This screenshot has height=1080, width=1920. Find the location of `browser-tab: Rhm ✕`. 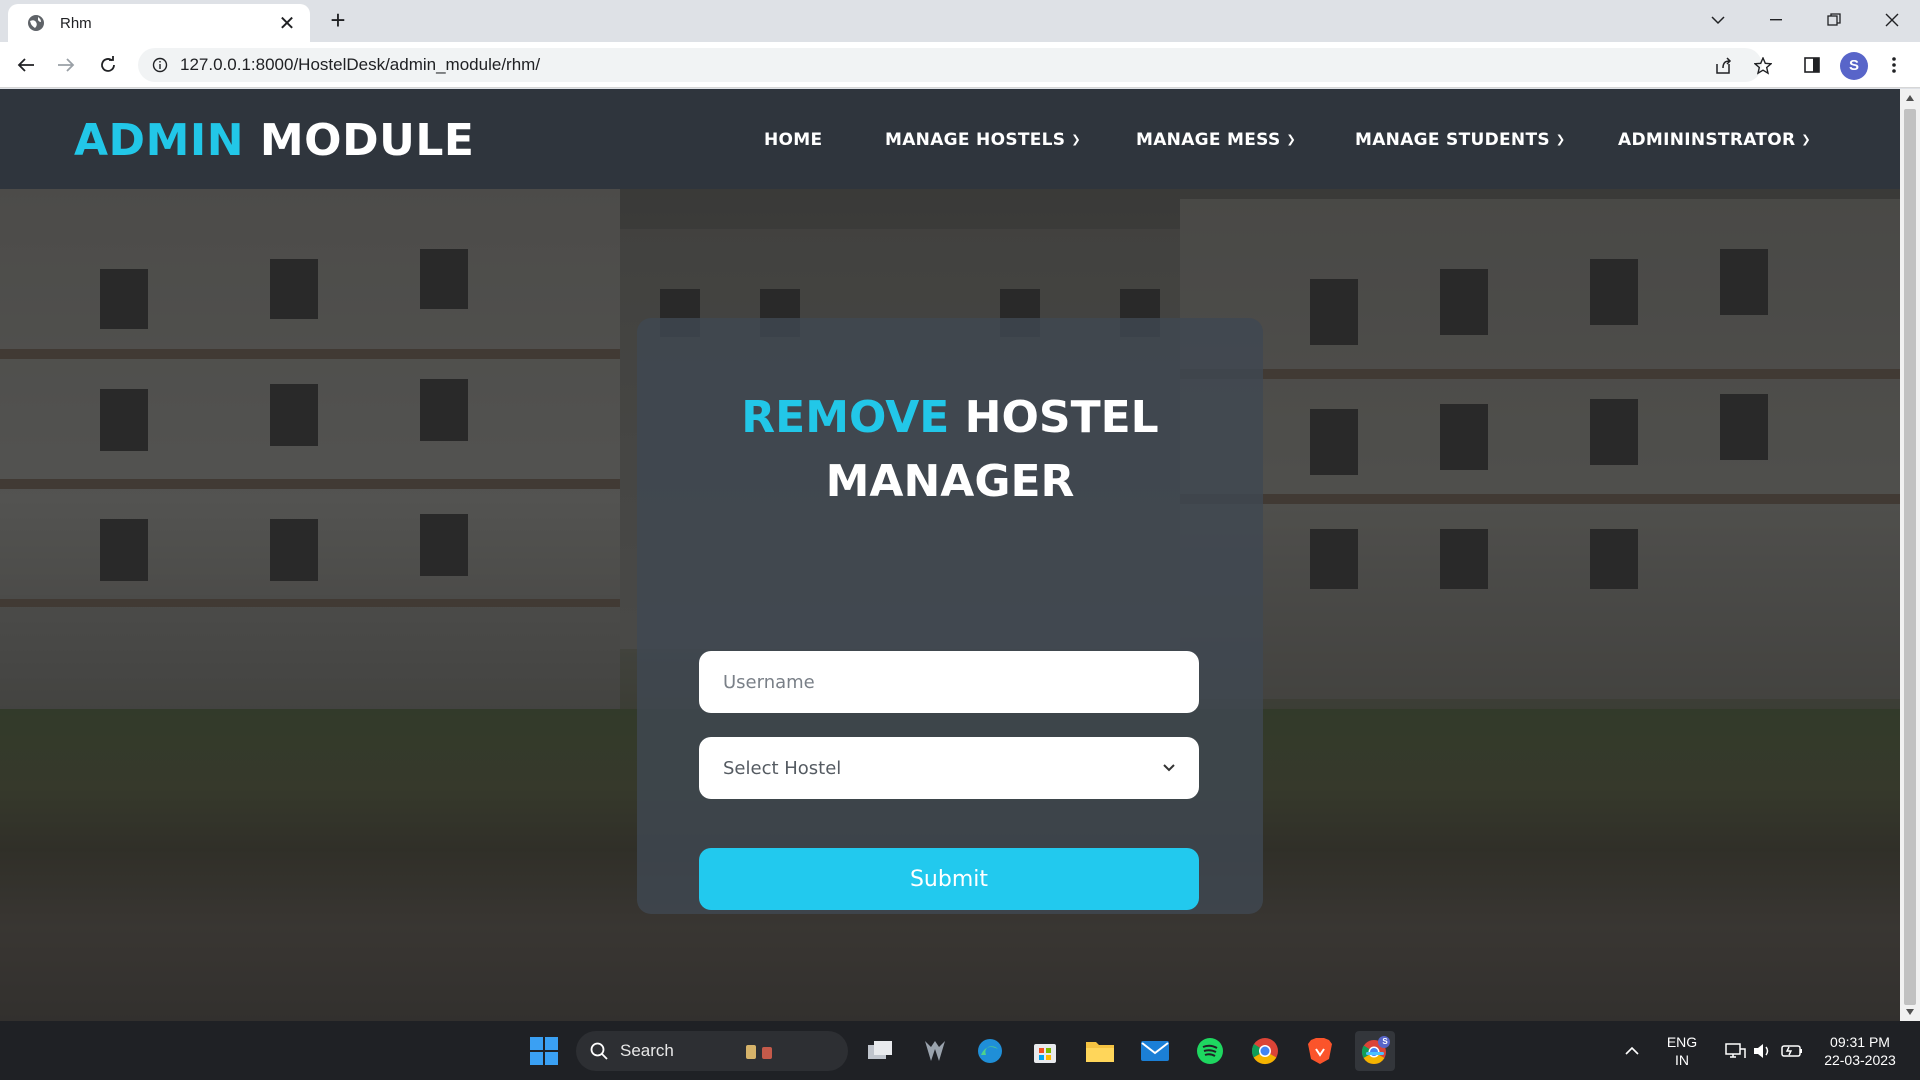

browser-tab: Rhm ✕ is located at coordinates (159, 23).